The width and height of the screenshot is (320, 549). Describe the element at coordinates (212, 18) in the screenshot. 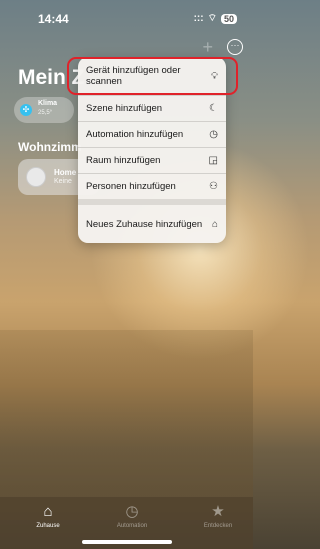

I see `wifi-icon: ⌔` at that location.